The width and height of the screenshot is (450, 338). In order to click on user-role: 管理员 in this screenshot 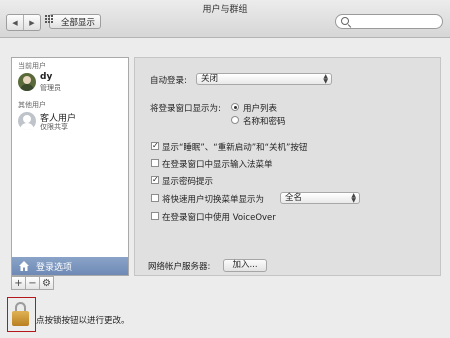, I will do `click(50, 88)`.